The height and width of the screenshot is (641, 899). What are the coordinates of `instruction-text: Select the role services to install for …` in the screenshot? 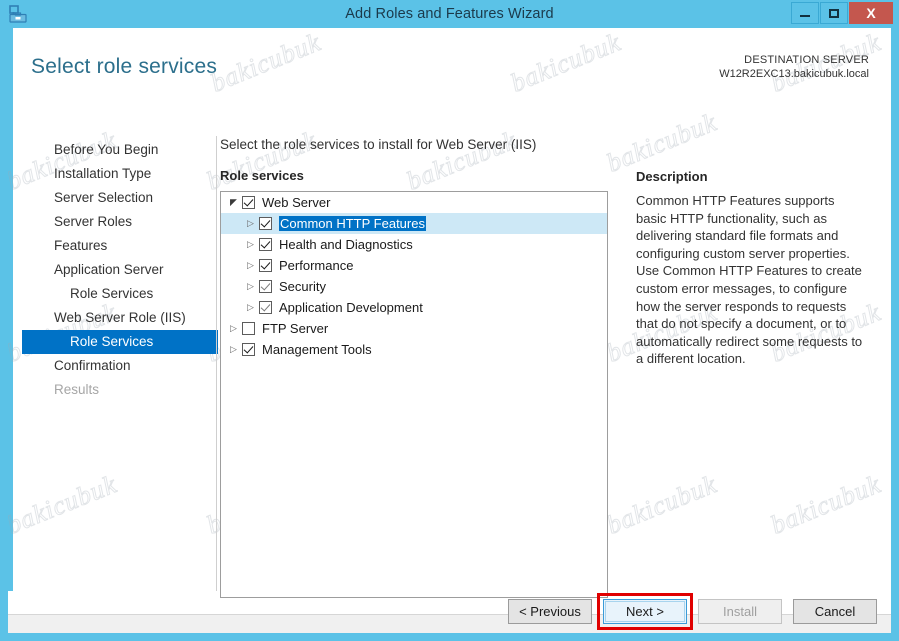 It's located at (378, 144).